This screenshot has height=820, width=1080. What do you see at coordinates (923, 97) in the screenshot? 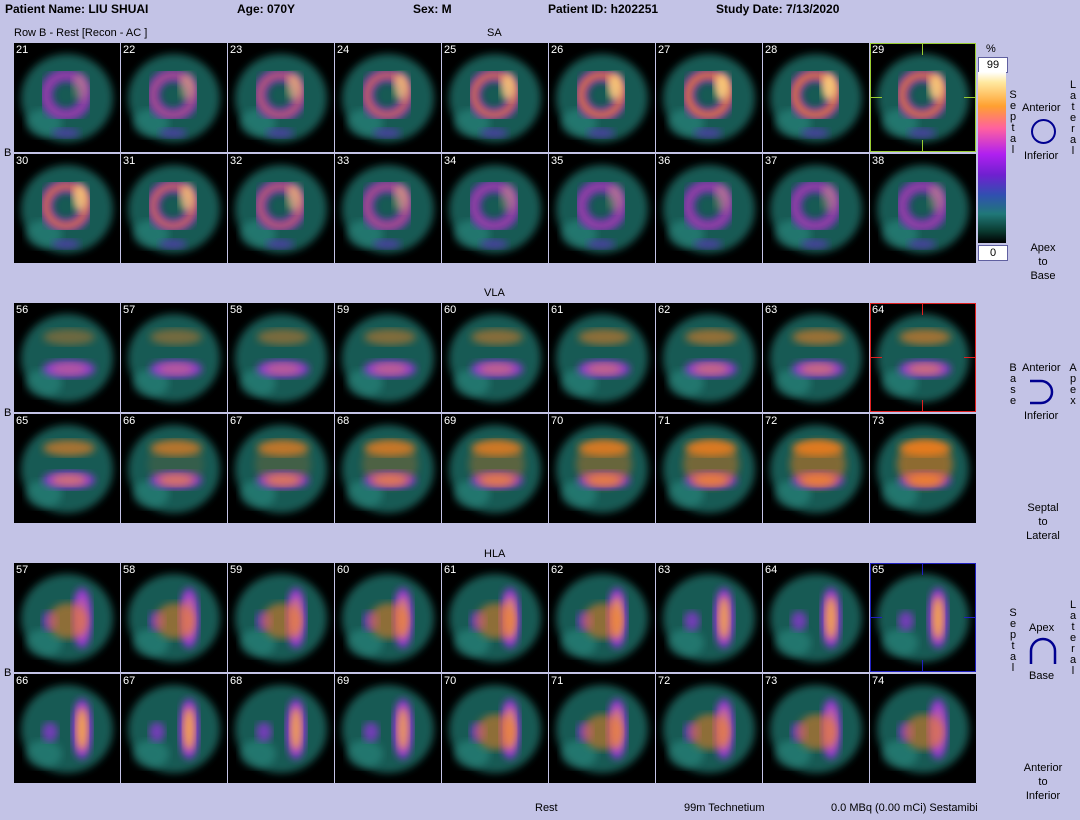
I see `slice-image: 29` at bounding box center [923, 97].